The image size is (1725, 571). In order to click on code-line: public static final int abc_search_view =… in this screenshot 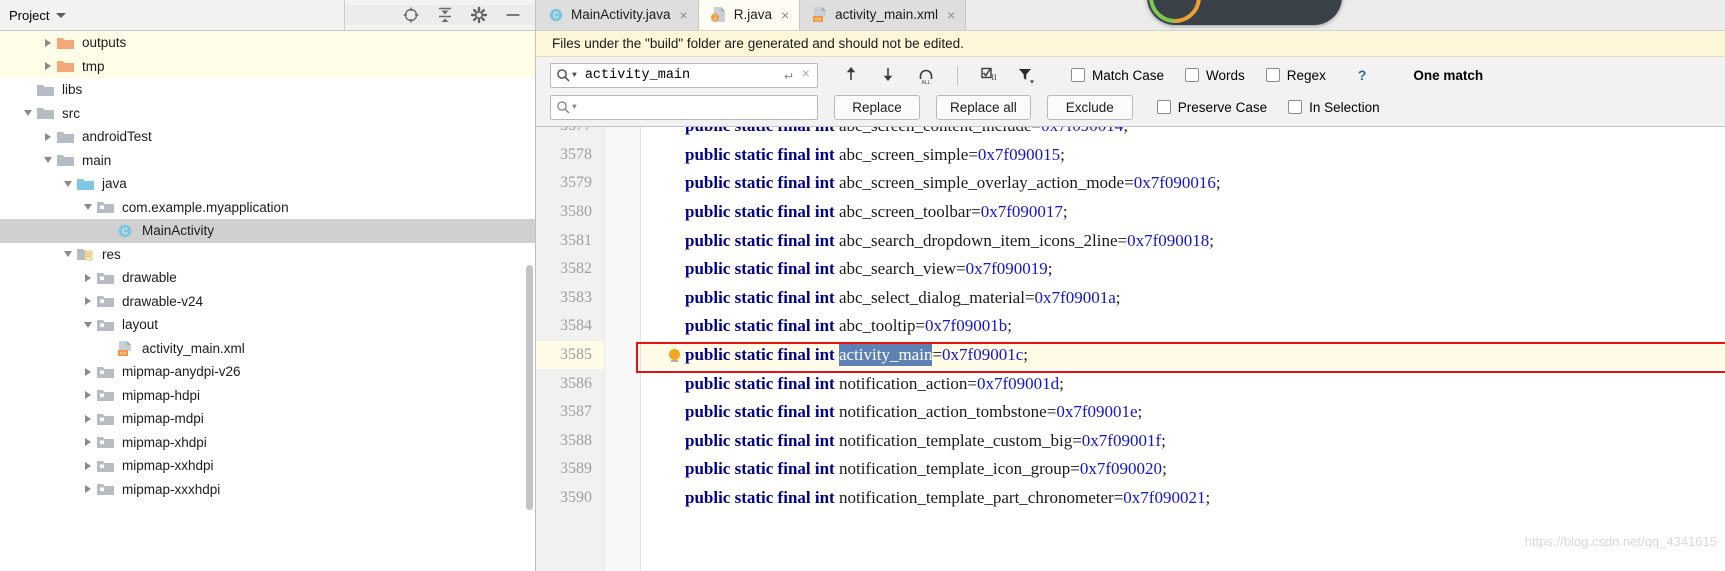, I will do `click(1183, 269)`.